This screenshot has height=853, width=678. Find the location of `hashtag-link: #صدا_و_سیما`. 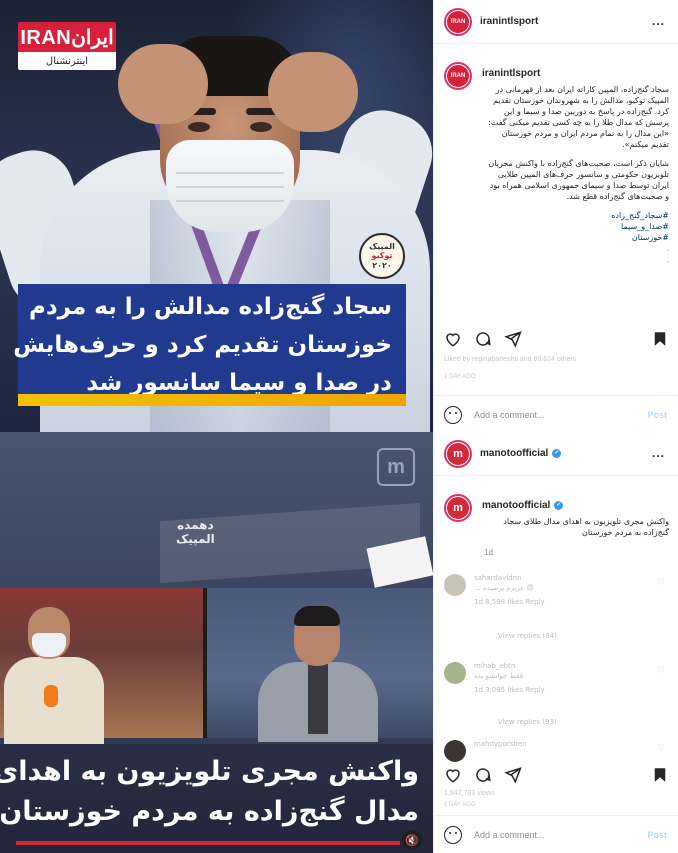

hashtag-link: #صدا_و_سیما is located at coordinates (576, 226).